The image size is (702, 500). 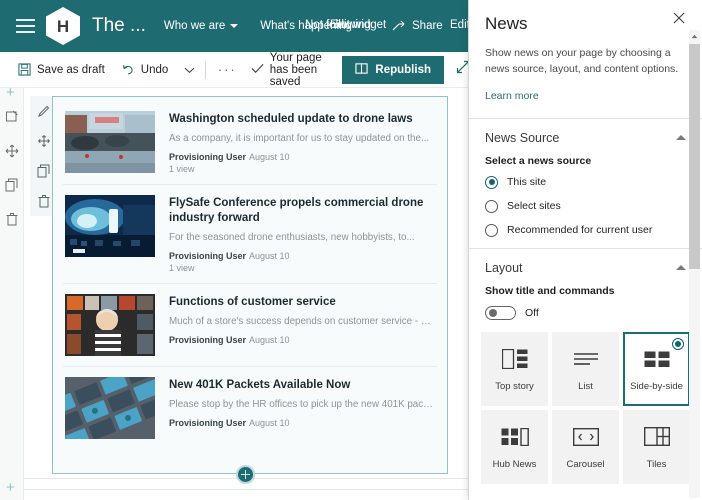 What do you see at coordinates (550, 290) in the screenshot?
I see `show-title-label: Show title and commands` at bounding box center [550, 290].